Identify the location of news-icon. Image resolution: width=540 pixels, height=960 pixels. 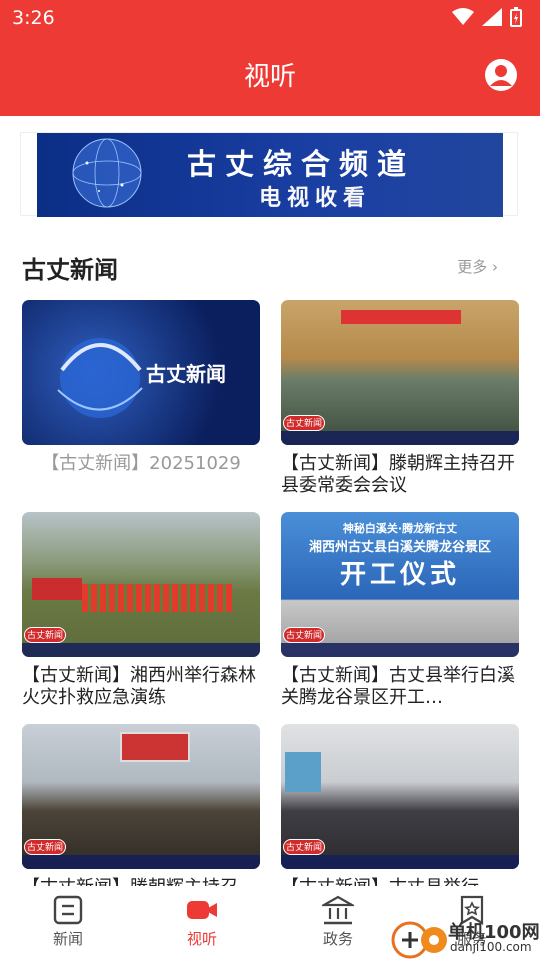
(68, 910).